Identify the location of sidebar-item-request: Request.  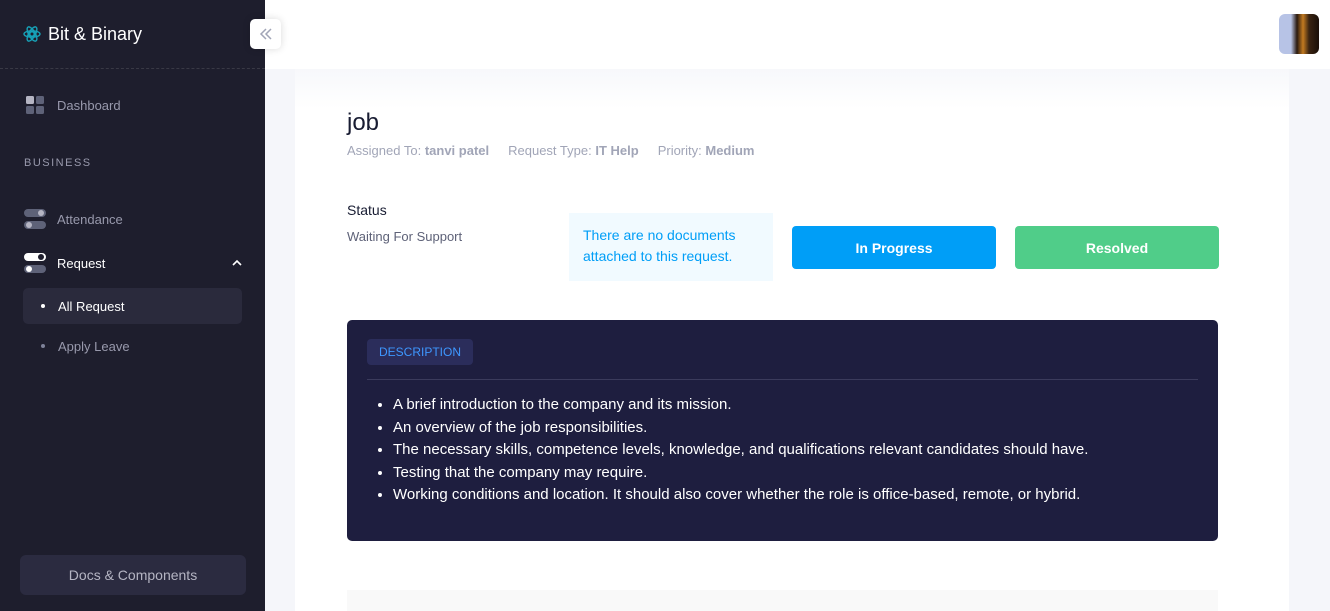
(64, 263).